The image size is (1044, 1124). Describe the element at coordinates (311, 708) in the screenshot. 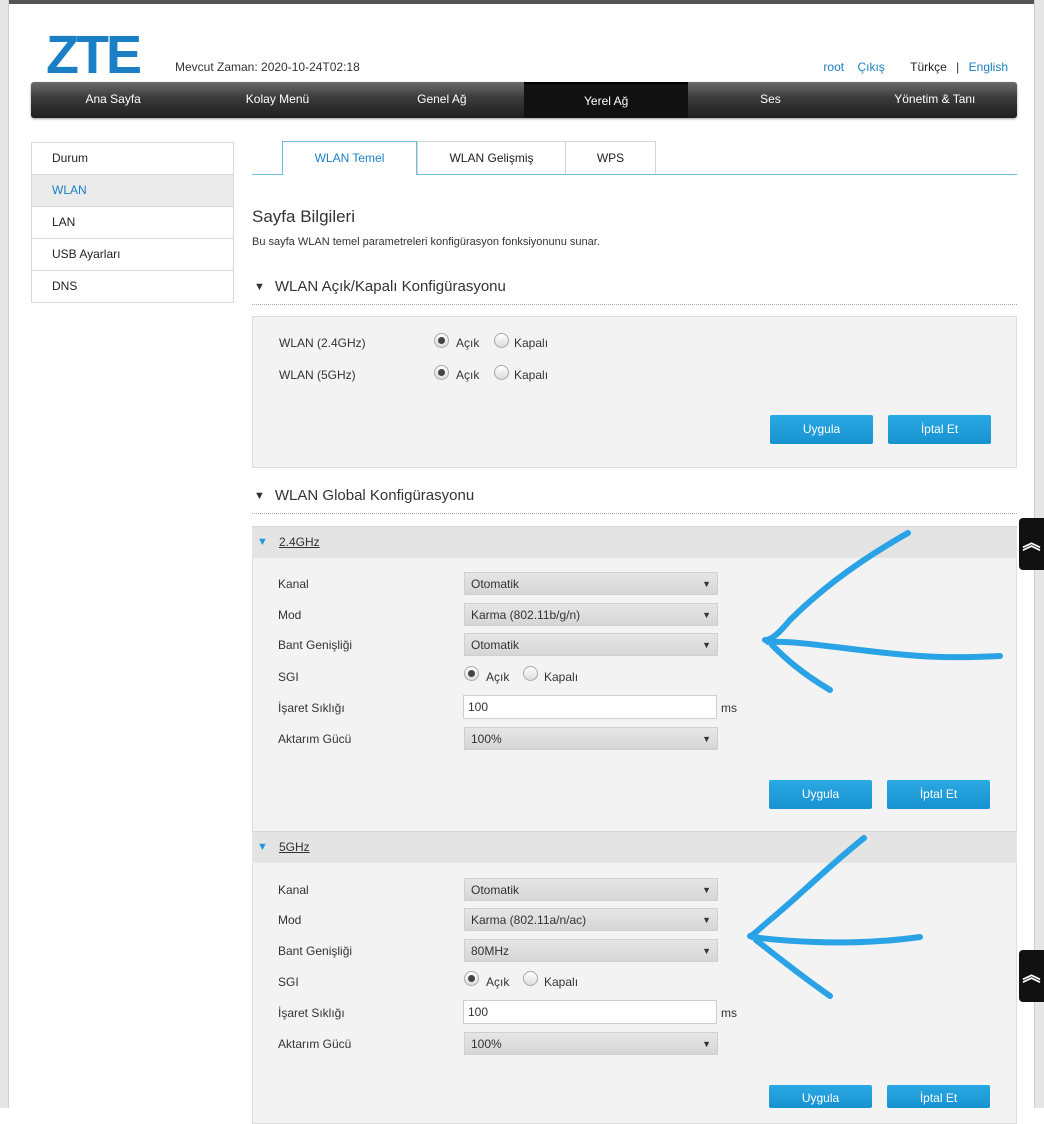

I see `band24-beacon-label: İşaret Sıklığı` at that location.